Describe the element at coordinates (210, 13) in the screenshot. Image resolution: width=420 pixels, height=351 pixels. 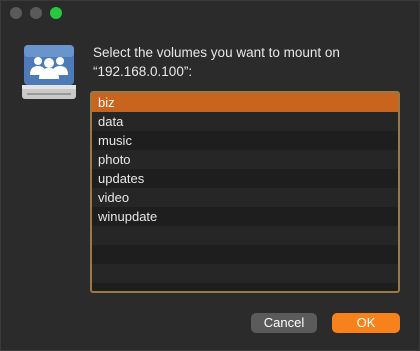
I see `title-bar` at that location.